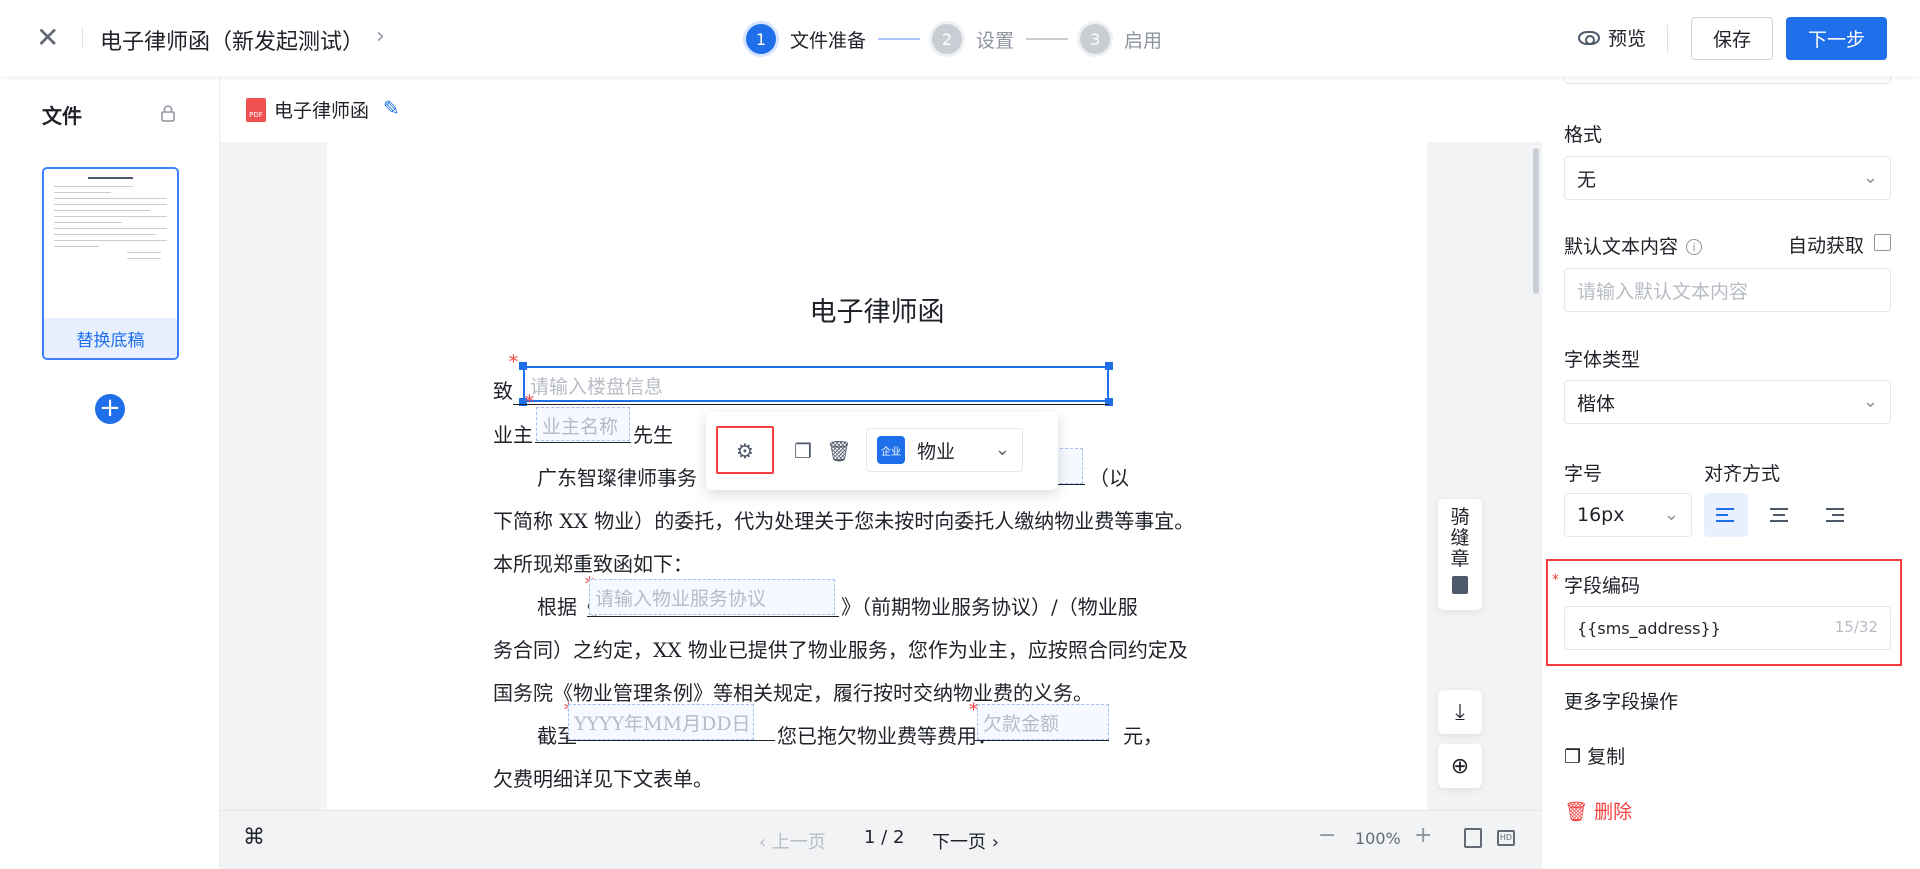 This screenshot has width=1920, height=869. What do you see at coordinates (1627, 39) in the screenshot?
I see `preview-label: 预览` at bounding box center [1627, 39].